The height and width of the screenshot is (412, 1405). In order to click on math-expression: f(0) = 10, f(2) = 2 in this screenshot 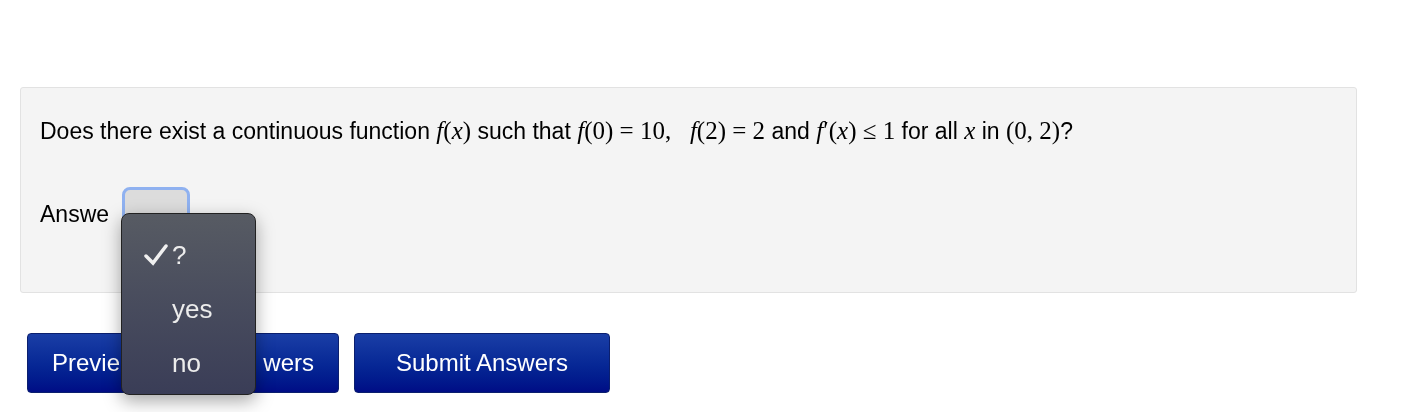, I will do `click(671, 130)`.